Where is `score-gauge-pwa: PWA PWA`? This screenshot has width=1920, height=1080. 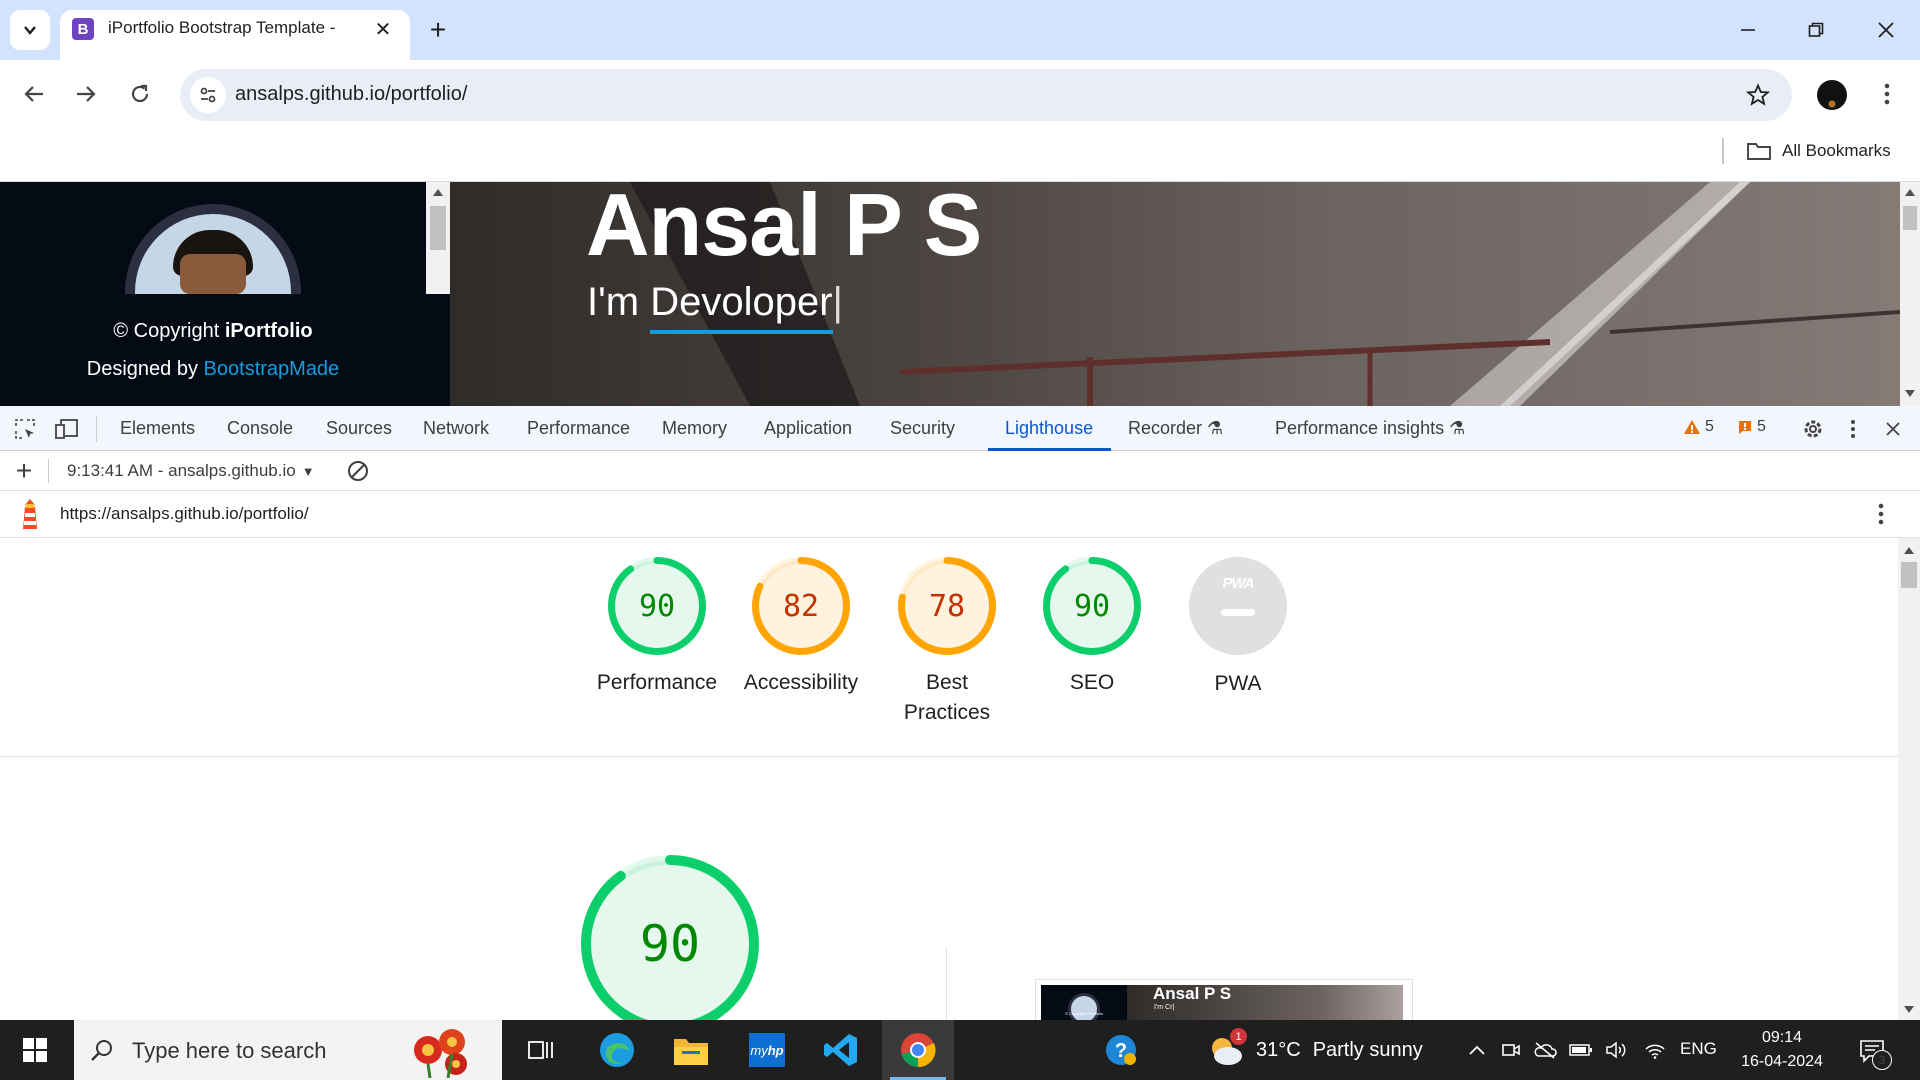
score-gauge-pwa: PWA PWA is located at coordinates (1238, 627).